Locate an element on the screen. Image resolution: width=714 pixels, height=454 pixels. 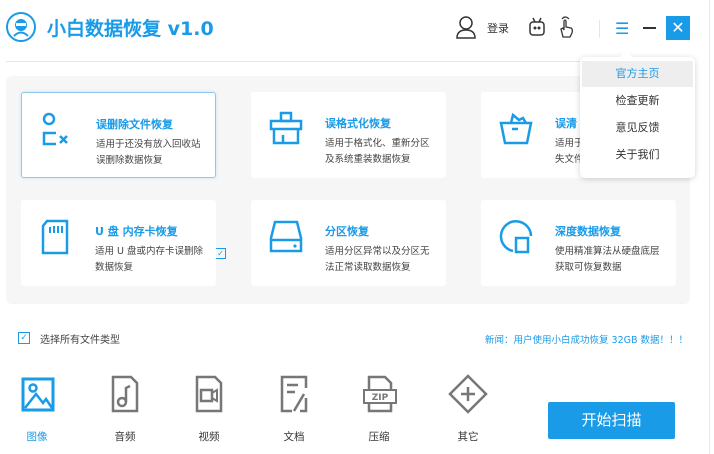
card-deep-recovery: 深度数据恢复 使用精准算法从硬盘底层 获取可恢复数据 is located at coordinates (578, 243).